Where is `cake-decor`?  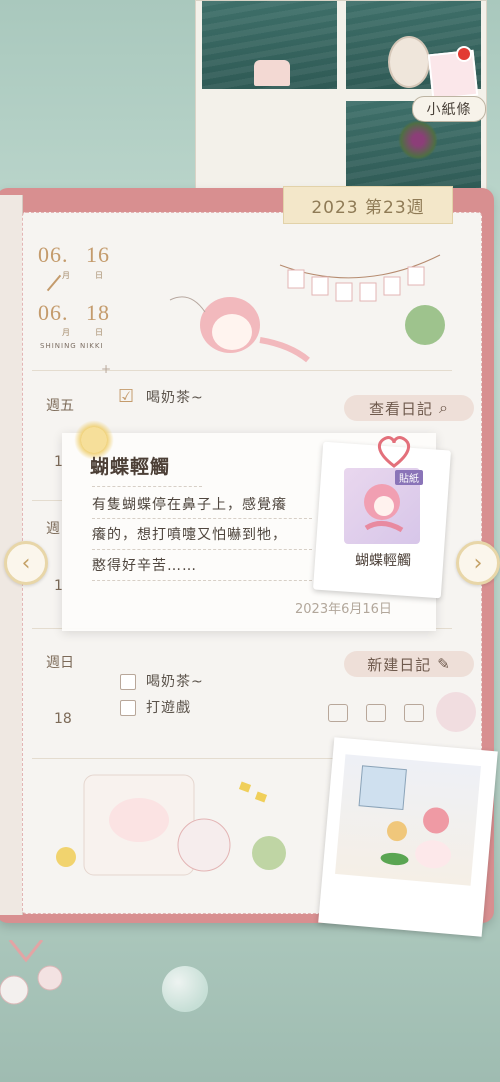
cake-decor is located at coordinates (272, 73).